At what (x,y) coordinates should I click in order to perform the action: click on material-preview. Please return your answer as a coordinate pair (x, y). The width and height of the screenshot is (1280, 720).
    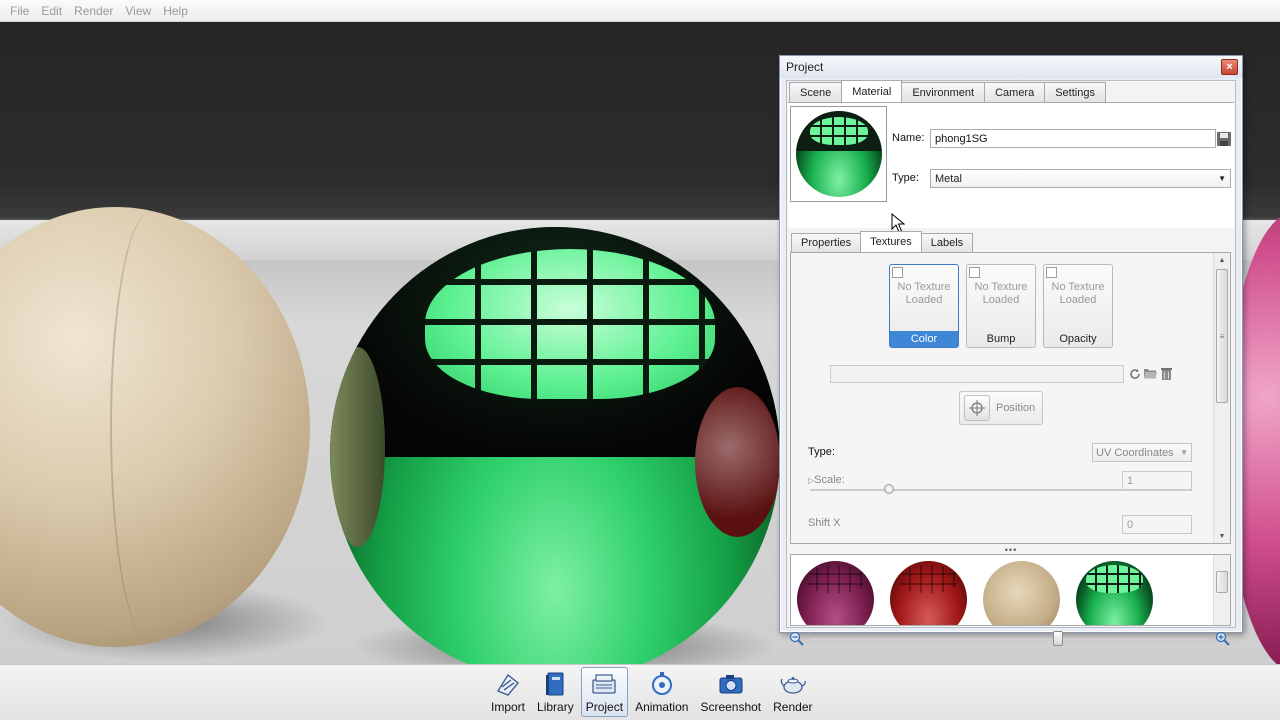
    Looking at the image, I should click on (838, 154).